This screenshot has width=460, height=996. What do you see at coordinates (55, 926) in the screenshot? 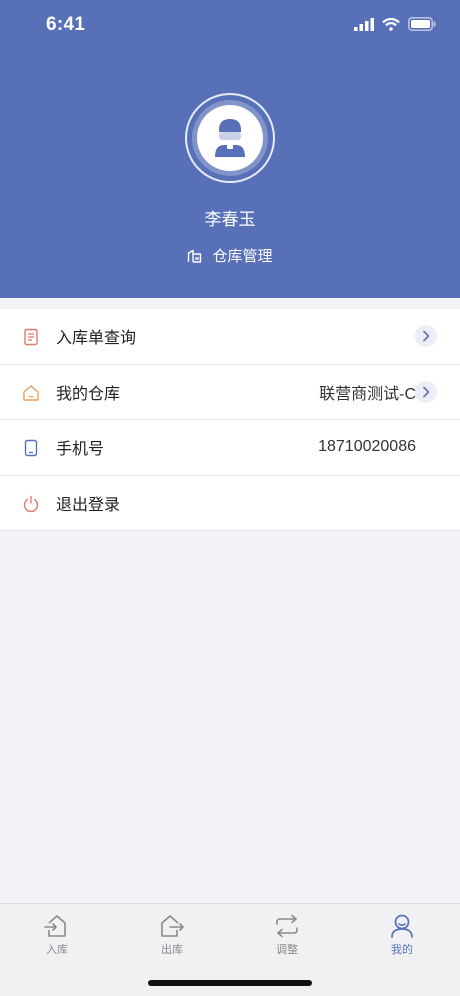
I see `inbound-icon` at bounding box center [55, 926].